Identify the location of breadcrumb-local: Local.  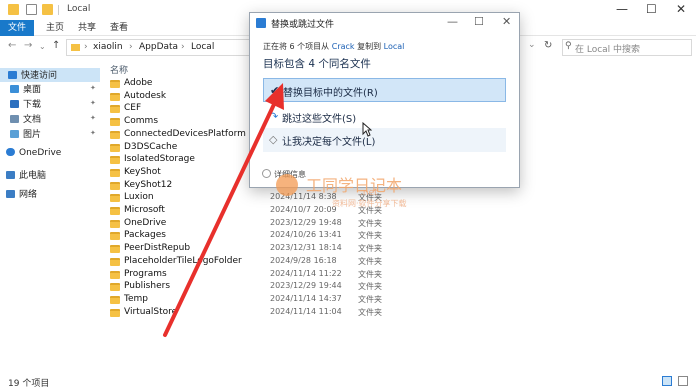
(202, 47).